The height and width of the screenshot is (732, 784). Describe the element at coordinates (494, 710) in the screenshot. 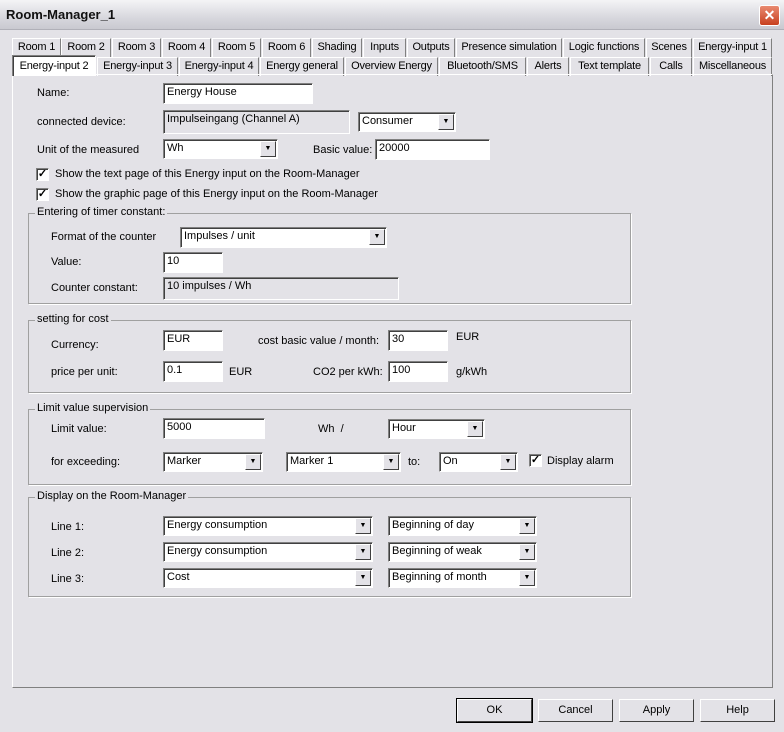

I see `ok-button: OK` at that location.